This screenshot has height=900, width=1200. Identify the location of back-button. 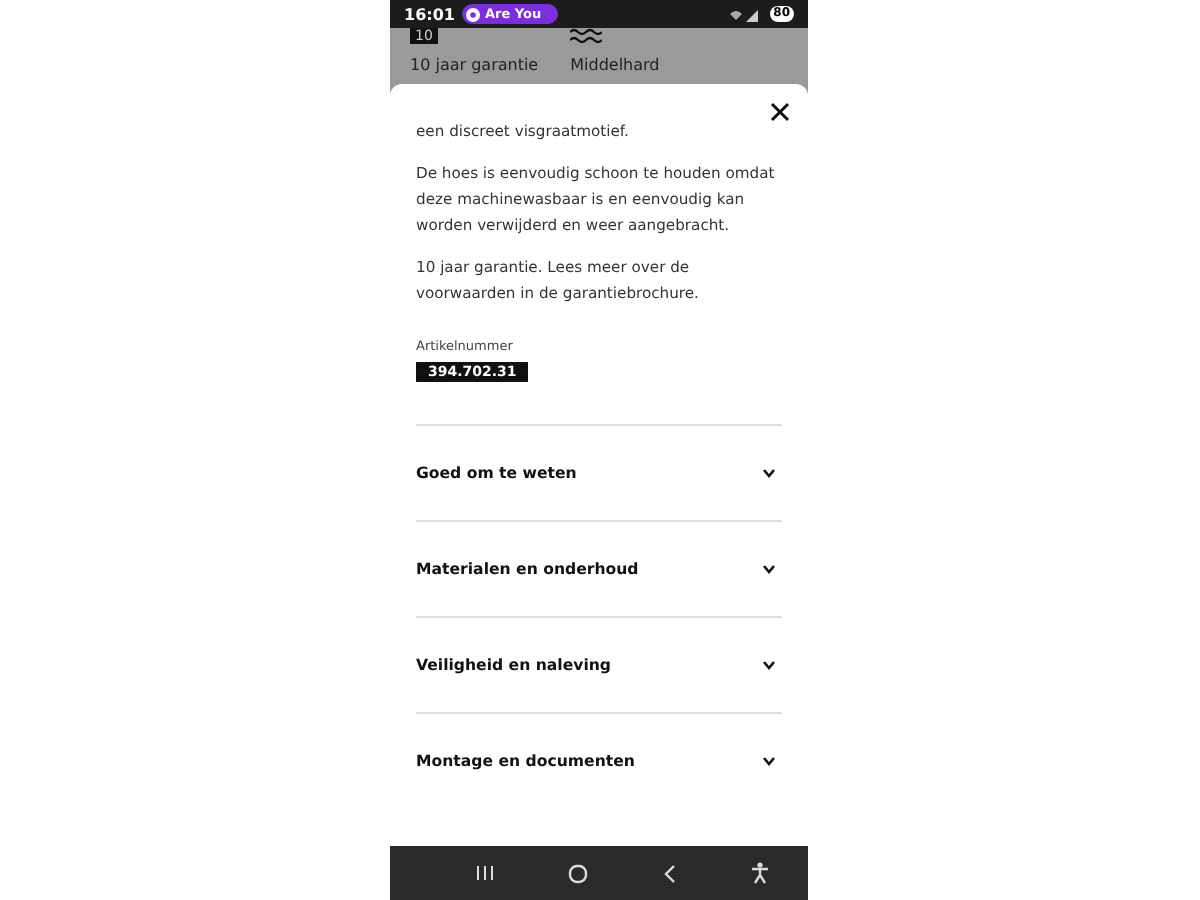
(669, 873).